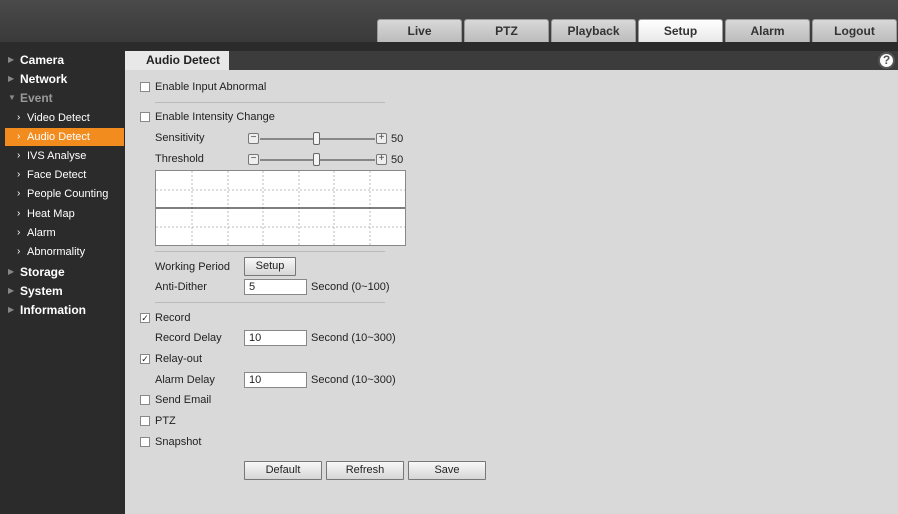 This screenshot has height=514, width=898. What do you see at coordinates (511, 60) in the screenshot?
I see `content-header` at bounding box center [511, 60].